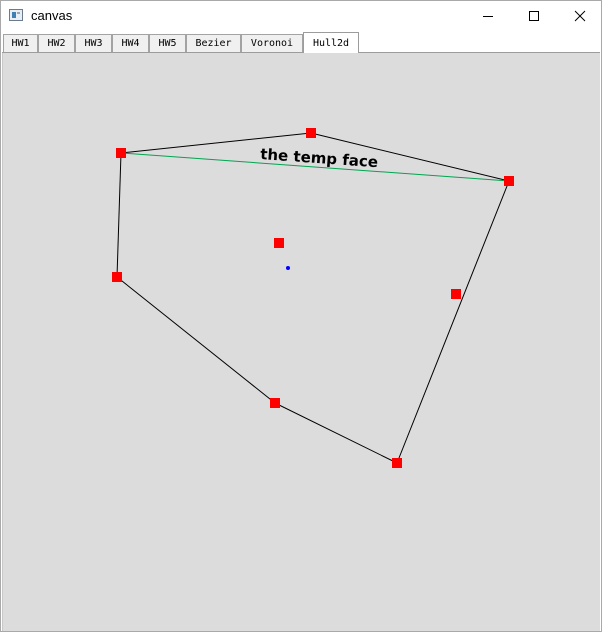 The height and width of the screenshot is (632, 602). I want to click on close-button, so click(579, 16).